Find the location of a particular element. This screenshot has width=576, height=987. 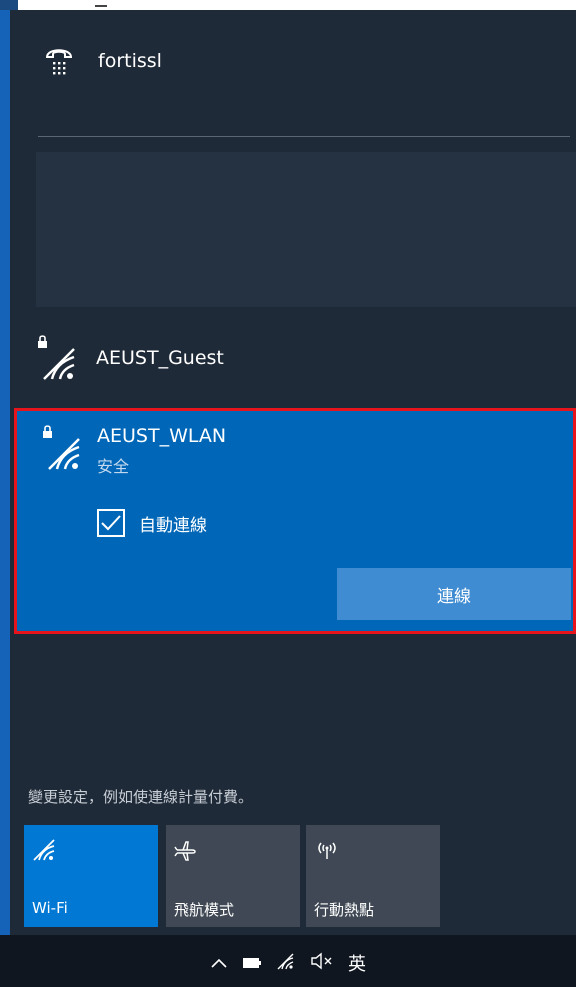

auto-connect-checkbox: 自動連線 is located at coordinates (152, 523).